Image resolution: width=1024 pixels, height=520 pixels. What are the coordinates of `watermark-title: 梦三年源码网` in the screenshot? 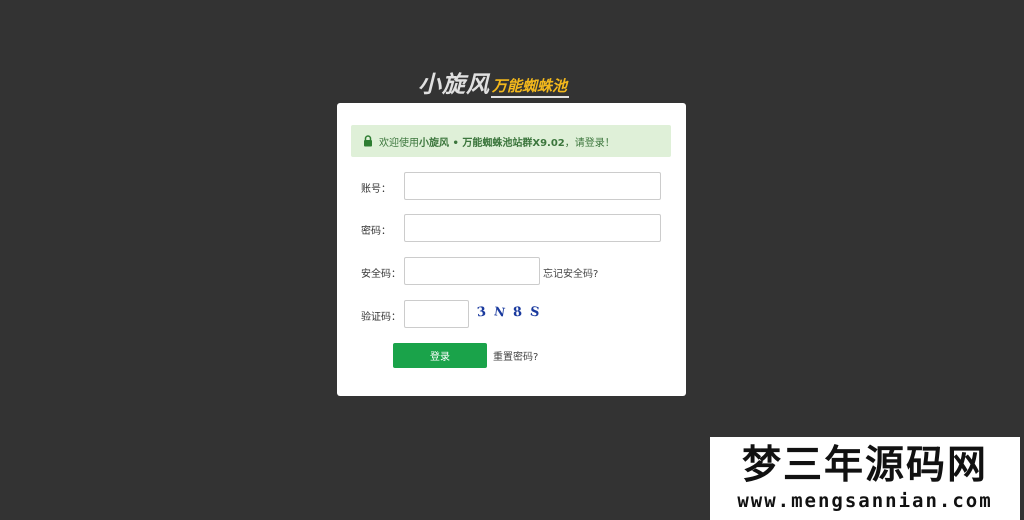 It's located at (864, 465).